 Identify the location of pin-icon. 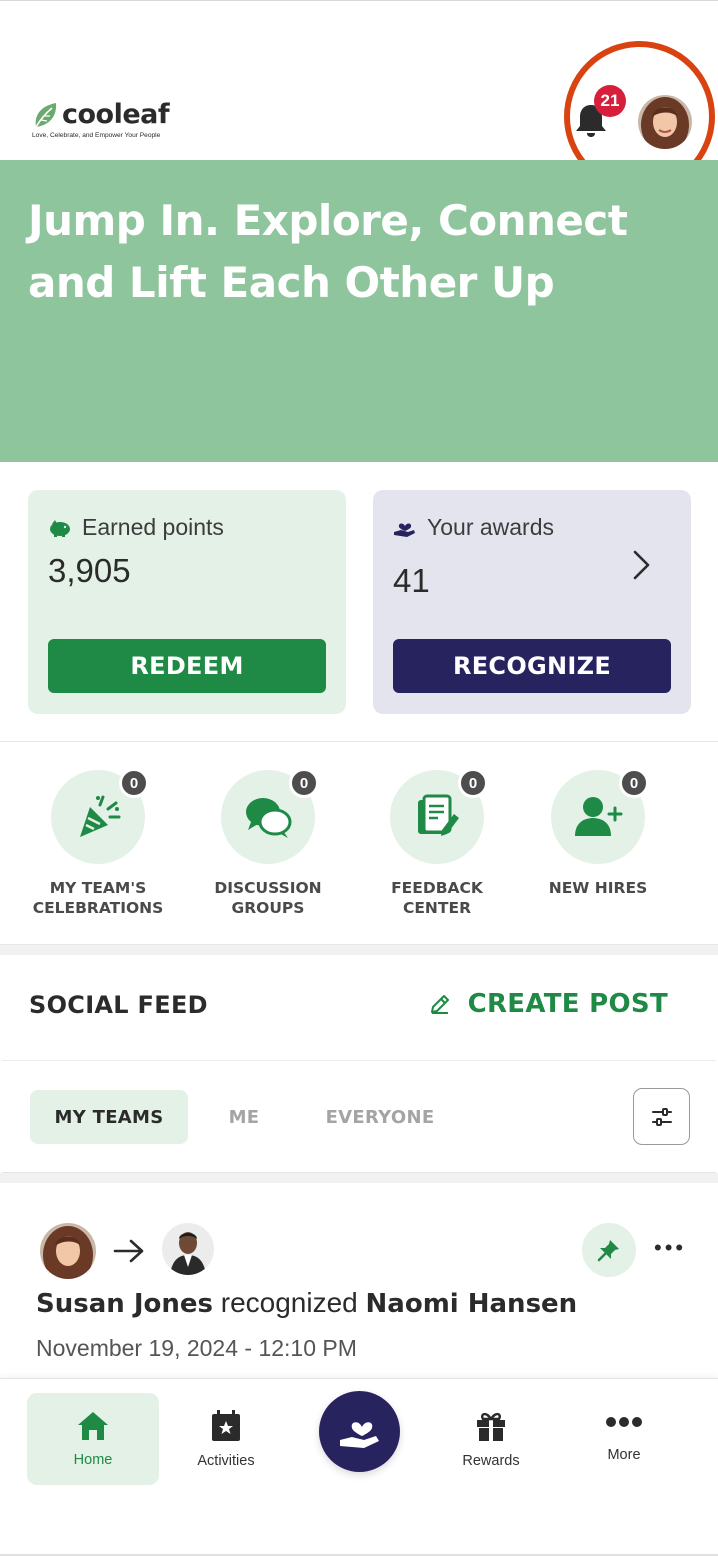
(608, 1251).